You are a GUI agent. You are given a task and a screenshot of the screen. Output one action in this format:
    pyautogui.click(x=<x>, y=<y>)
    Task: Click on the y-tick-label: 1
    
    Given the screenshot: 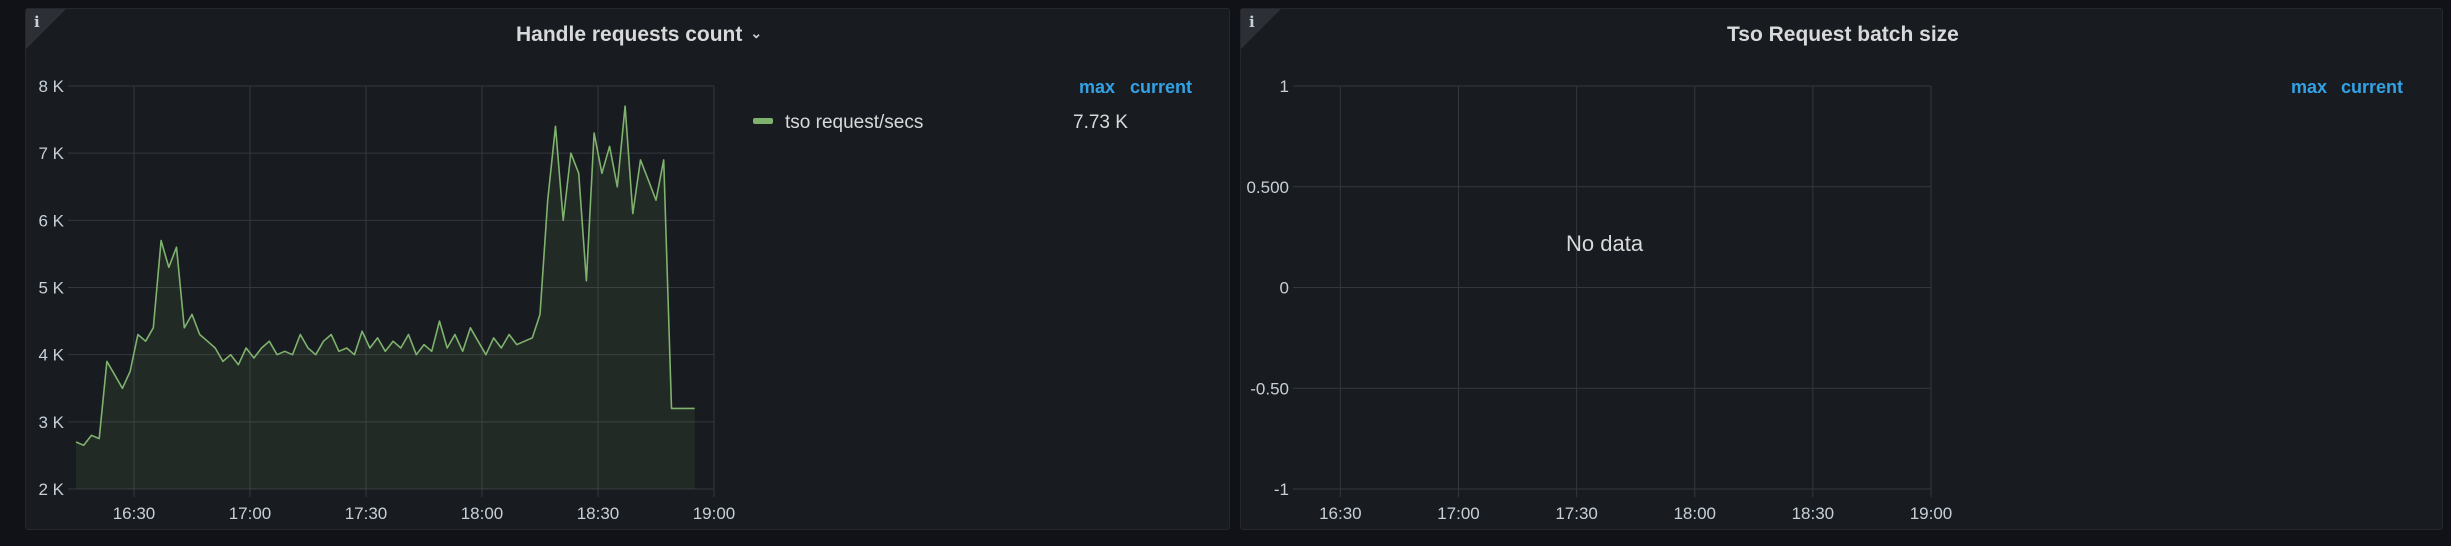 What is the action you would take?
    pyautogui.click(x=1284, y=86)
    